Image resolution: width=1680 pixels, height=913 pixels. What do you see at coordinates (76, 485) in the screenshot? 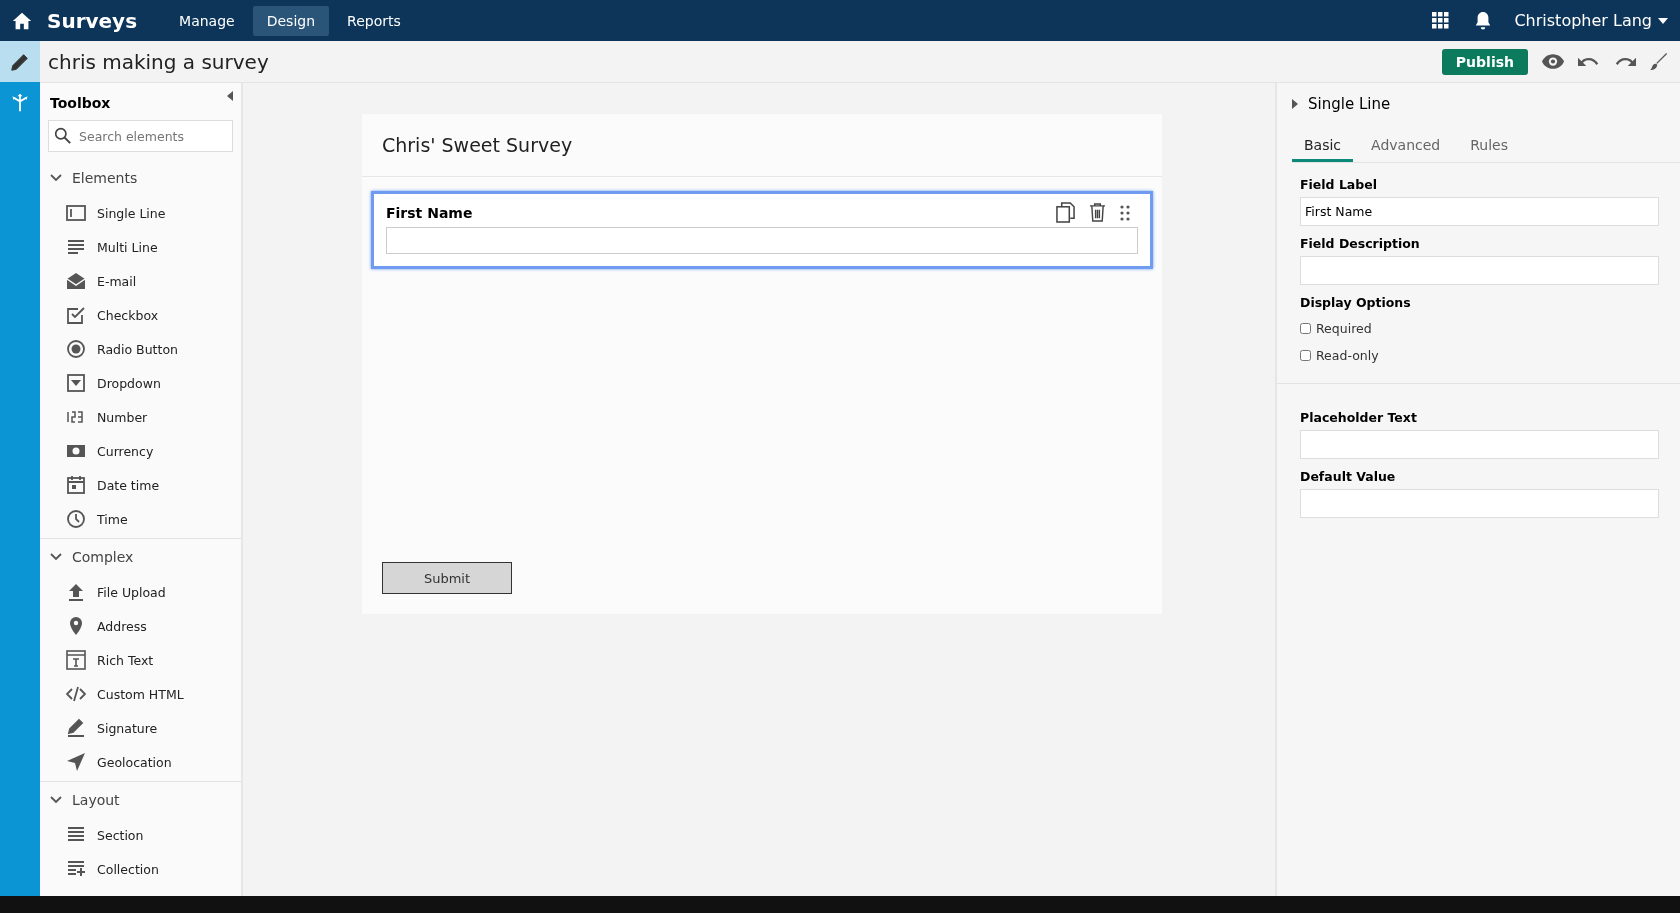
I see `calendar-icon` at bounding box center [76, 485].